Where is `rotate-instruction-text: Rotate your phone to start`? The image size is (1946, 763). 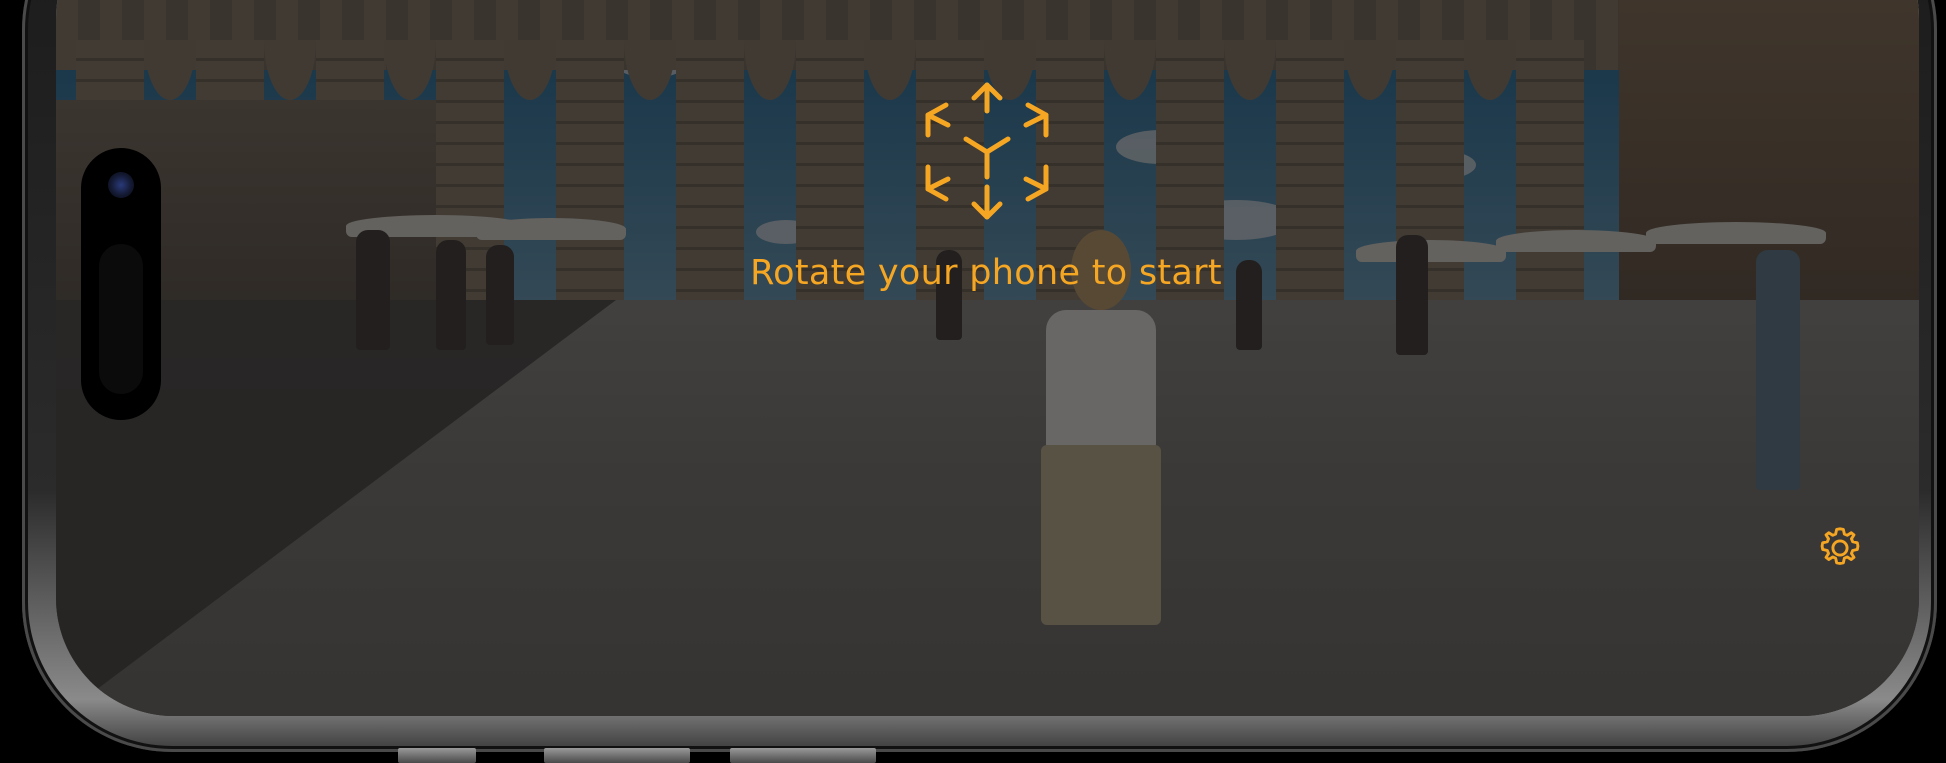
rotate-instruction-text: Rotate your phone to start is located at coordinates (986, 273).